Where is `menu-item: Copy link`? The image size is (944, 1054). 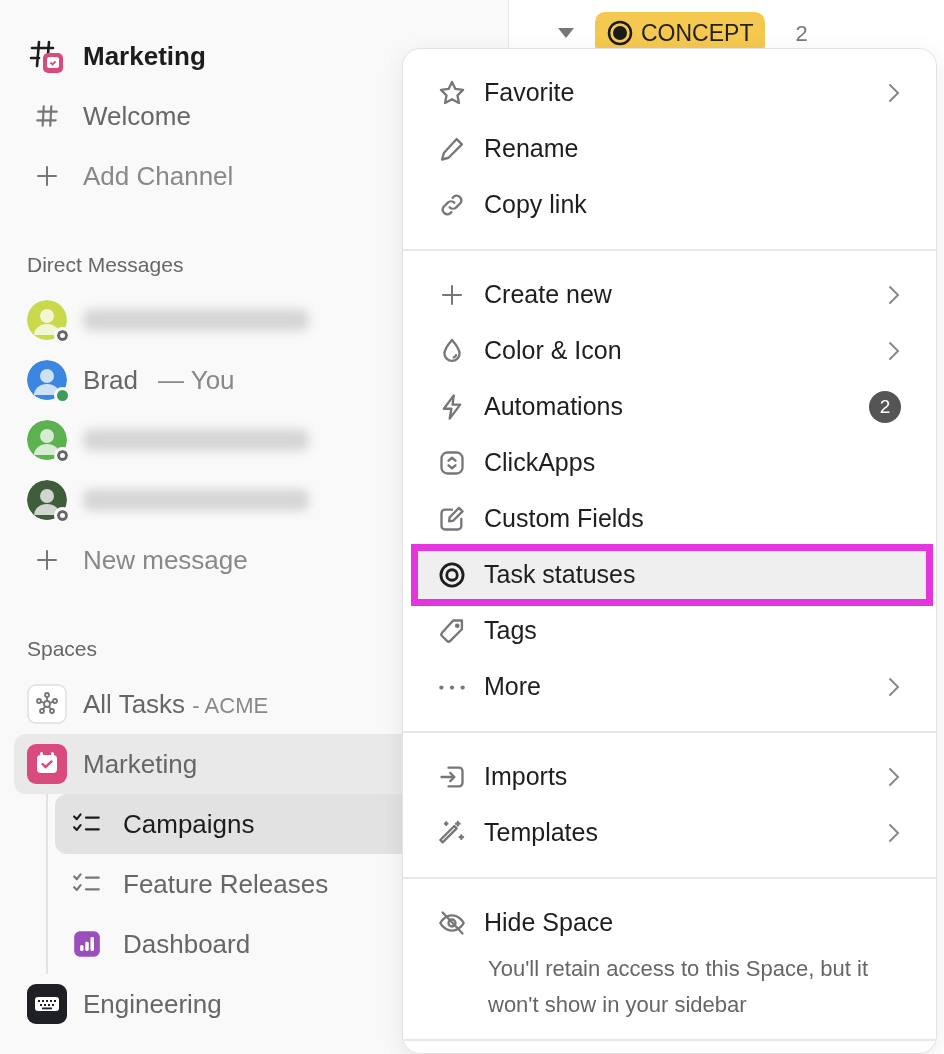
menu-item: Copy link is located at coordinates (669, 205).